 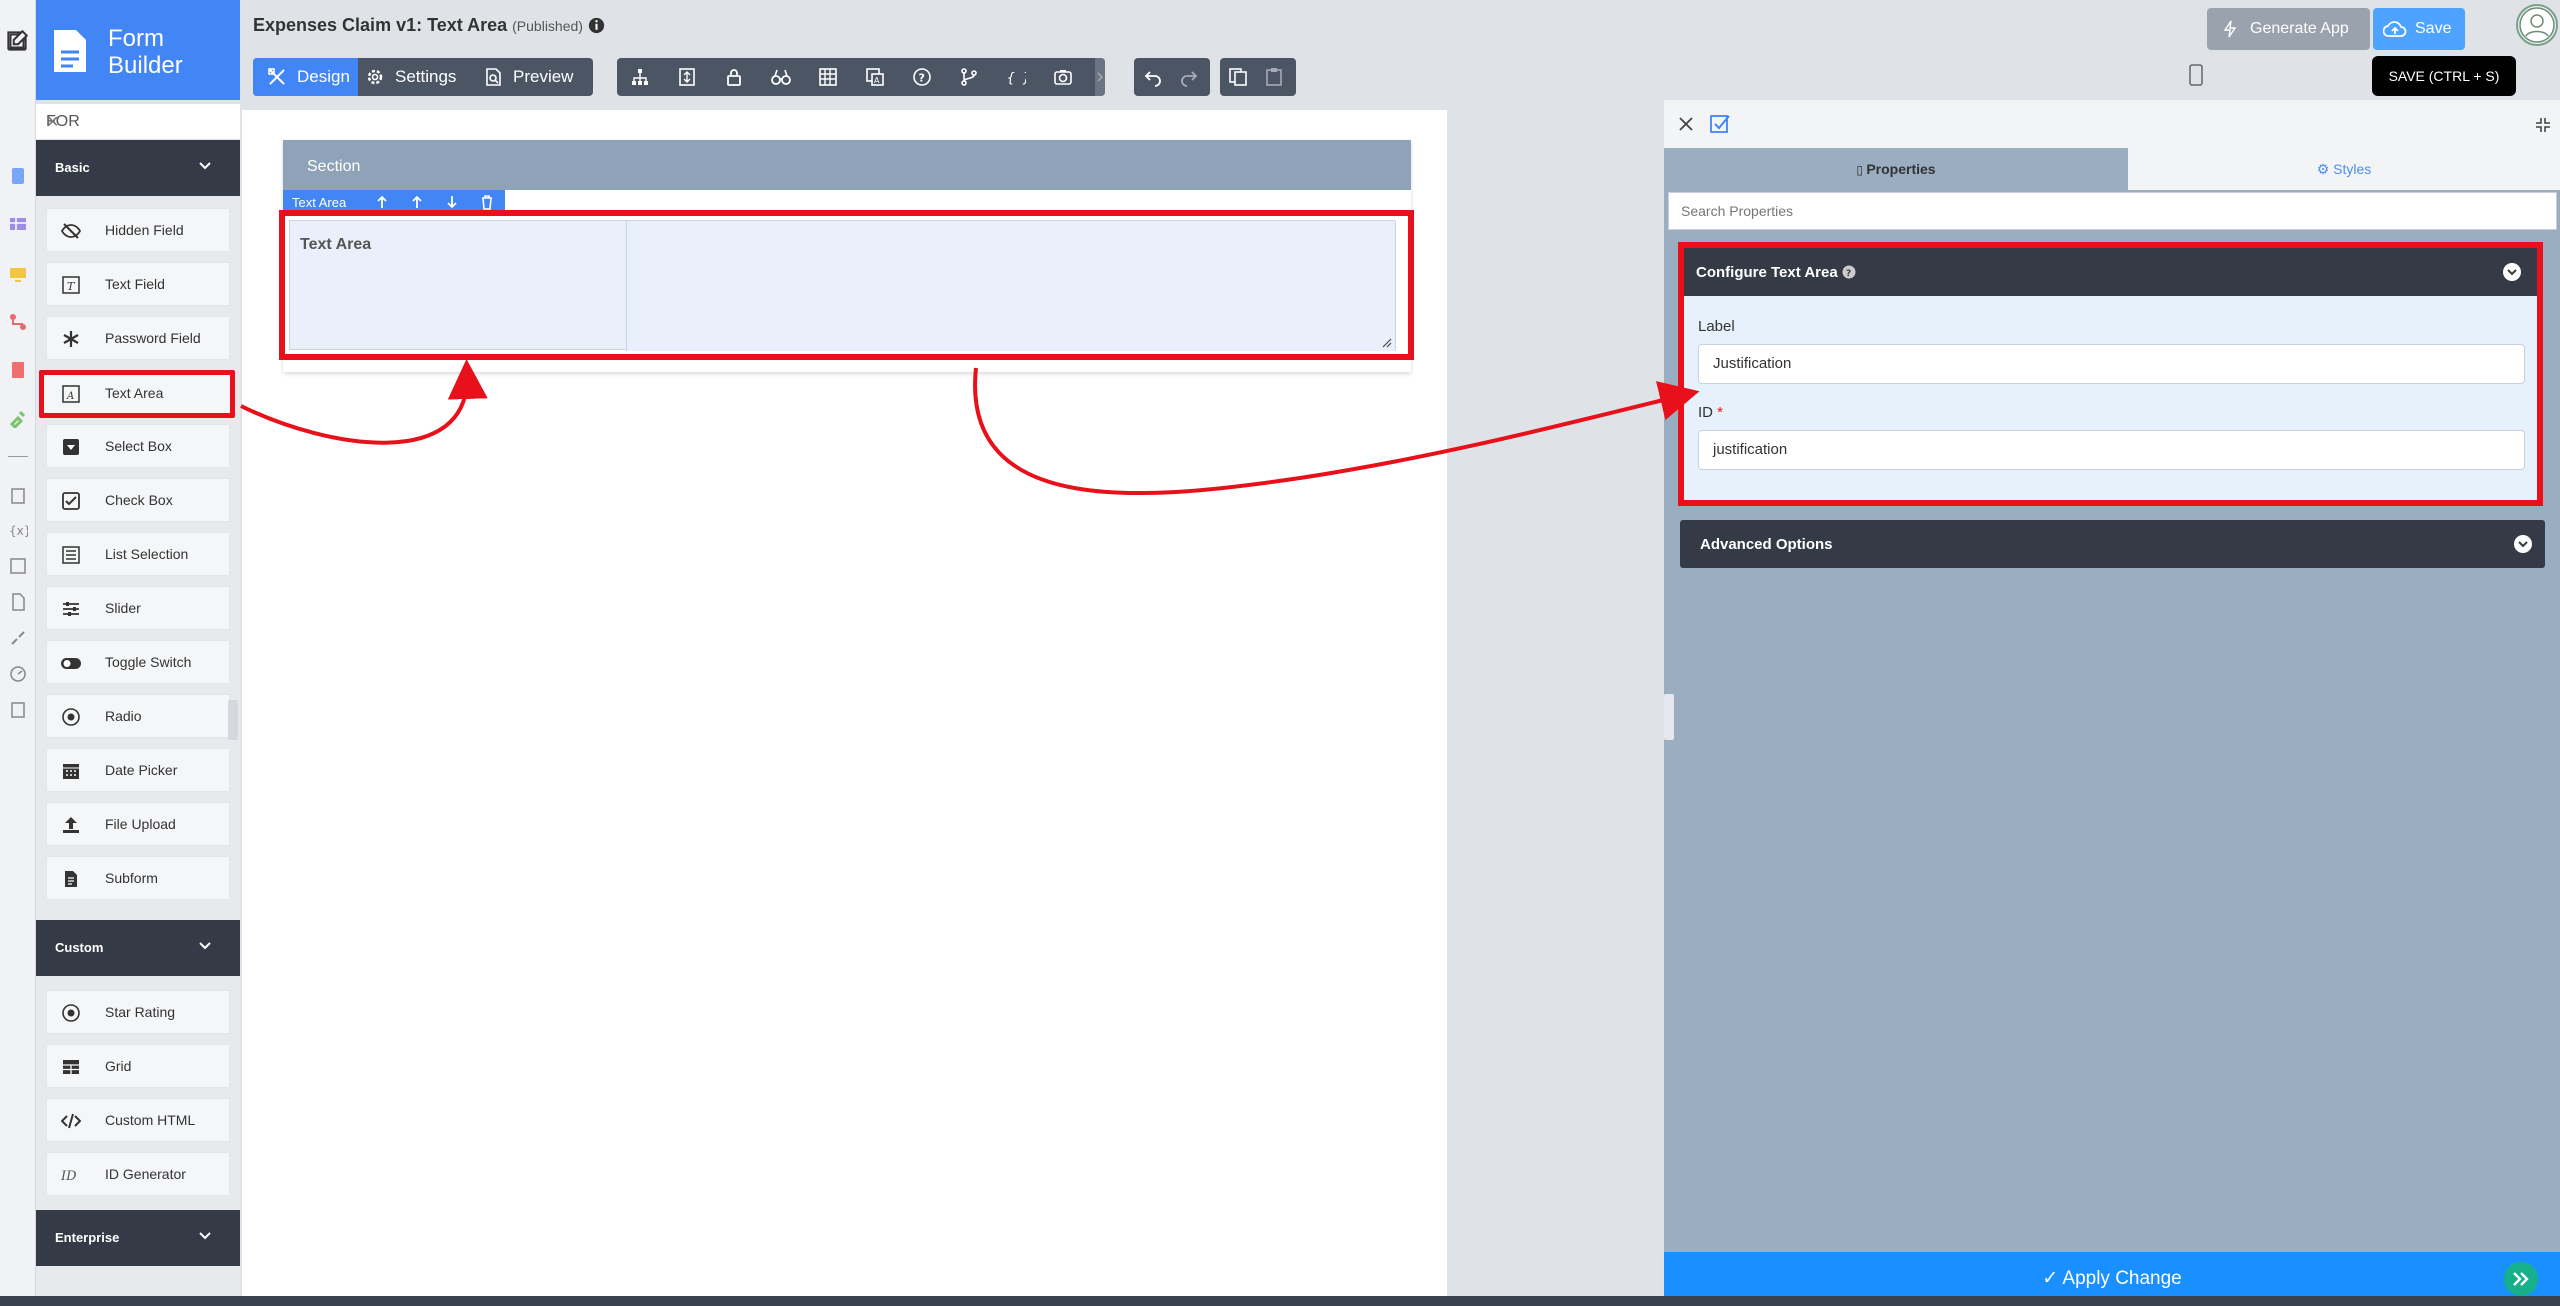 I want to click on annotation-overlay, so click(x=970, y=427).